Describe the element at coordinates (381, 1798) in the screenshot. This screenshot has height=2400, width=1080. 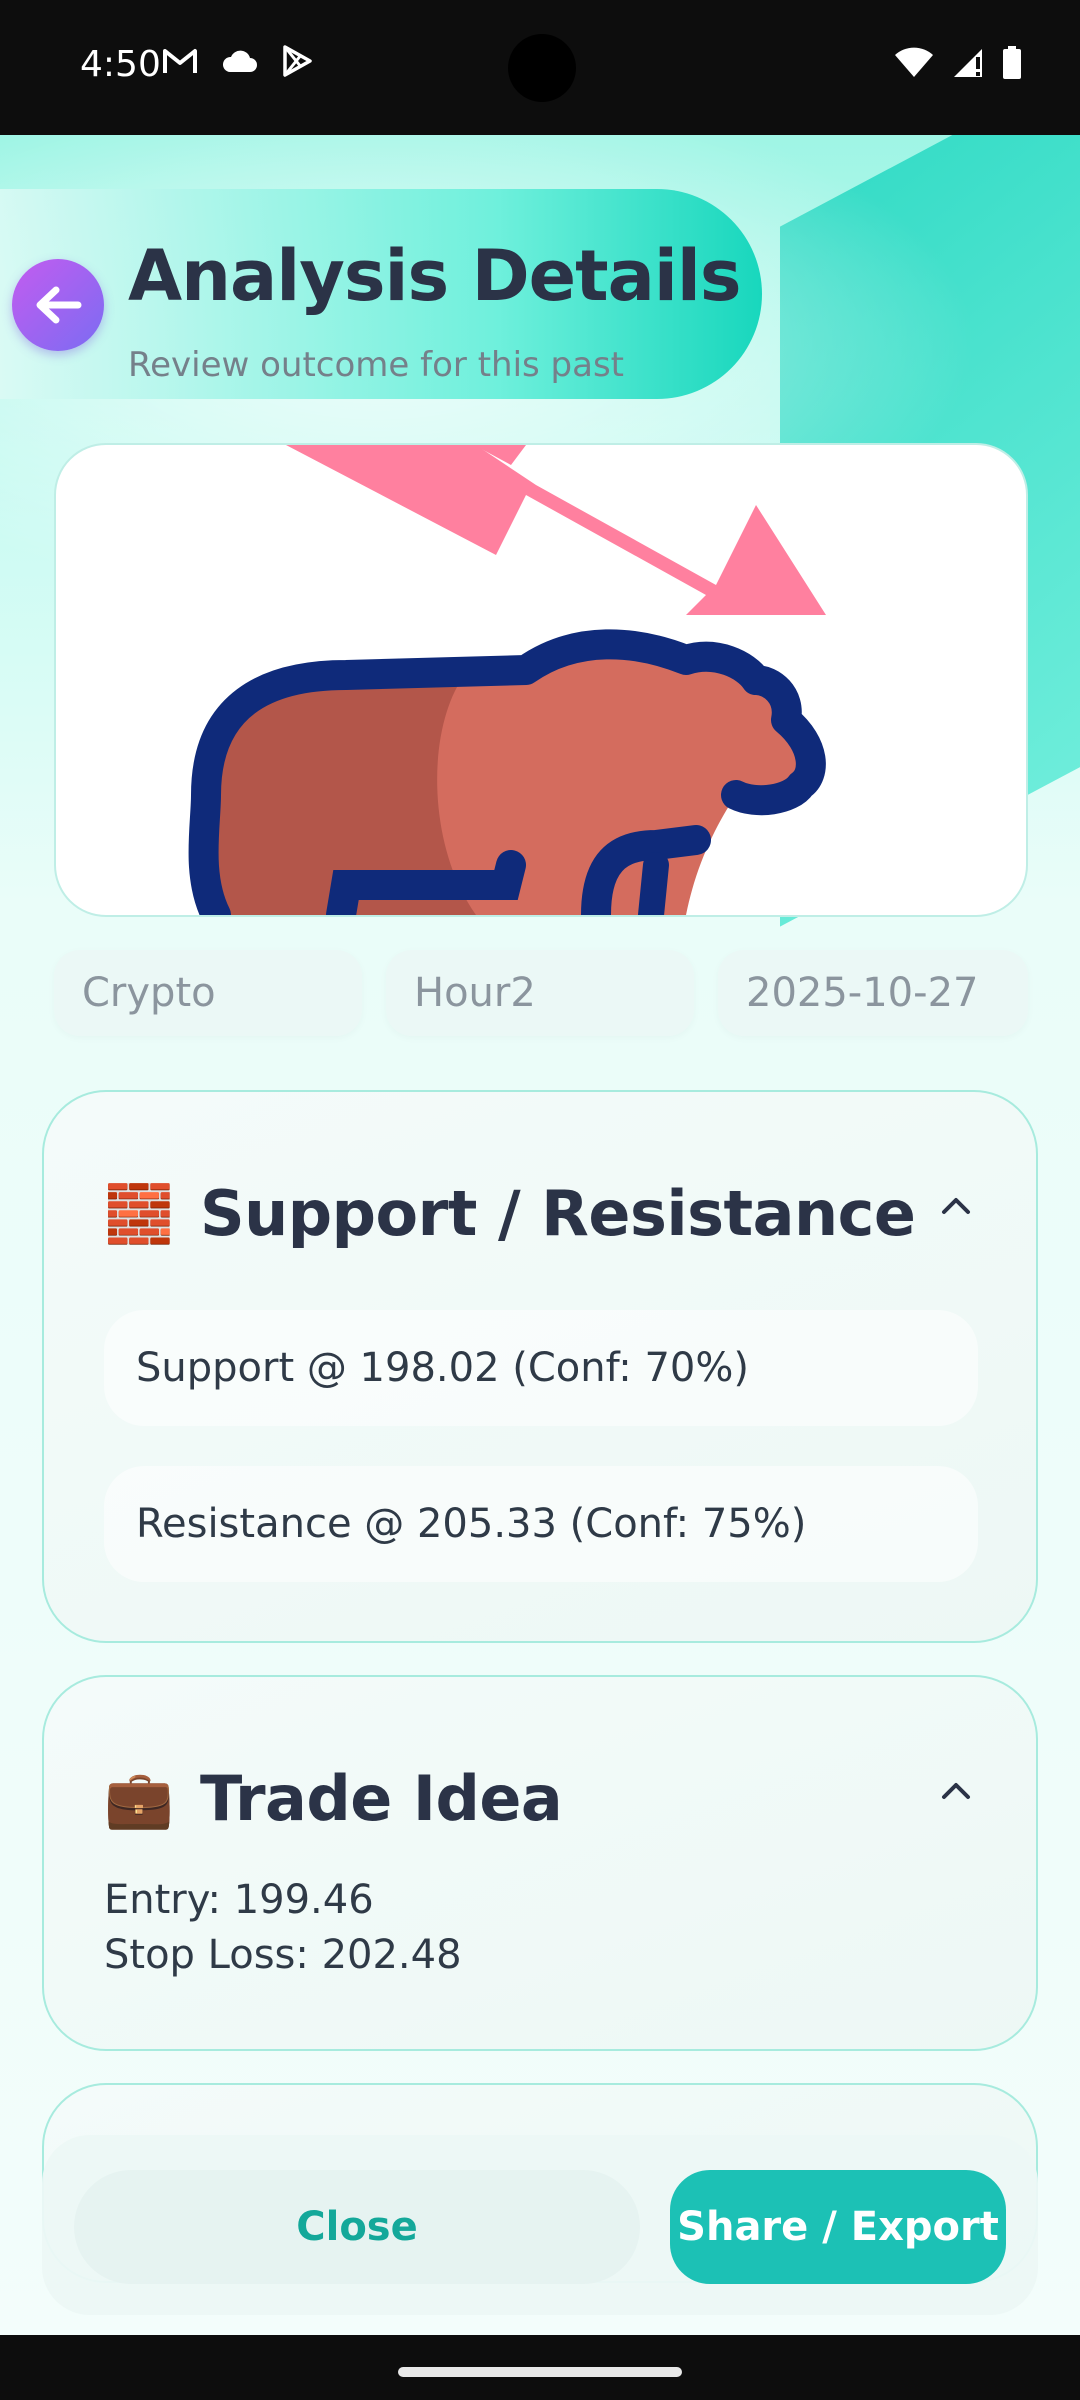
I see `card-title: Trade Idea` at that location.